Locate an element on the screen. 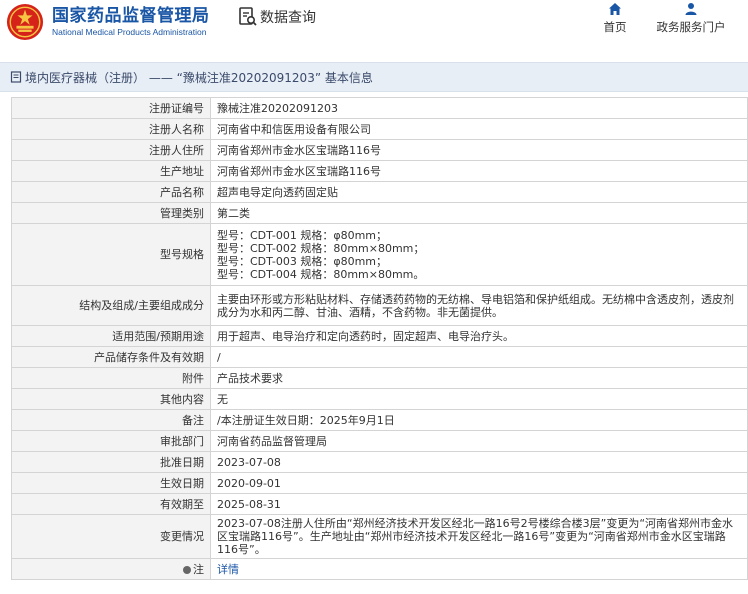 This screenshot has width=748, height=594. details-link: 详情 is located at coordinates (228, 569).